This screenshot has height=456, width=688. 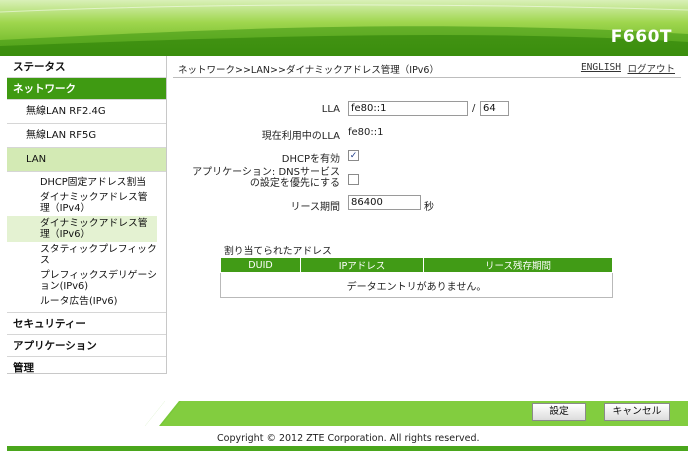 What do you see at coordinates (559, 412) in the screenshot?
I see `save-button: 設定` at bounding box center [559, 412].